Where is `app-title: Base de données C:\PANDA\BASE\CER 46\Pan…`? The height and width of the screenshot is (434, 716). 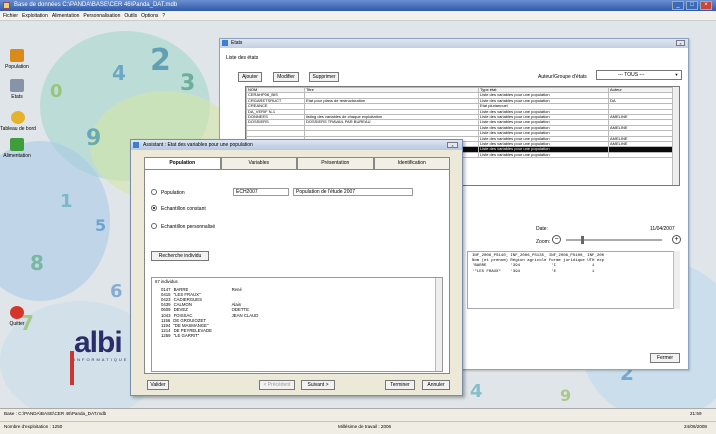 app-title: Base de données C:\PANDA\BASE\CER 46\Pan… is located at coordinates (96, 5).